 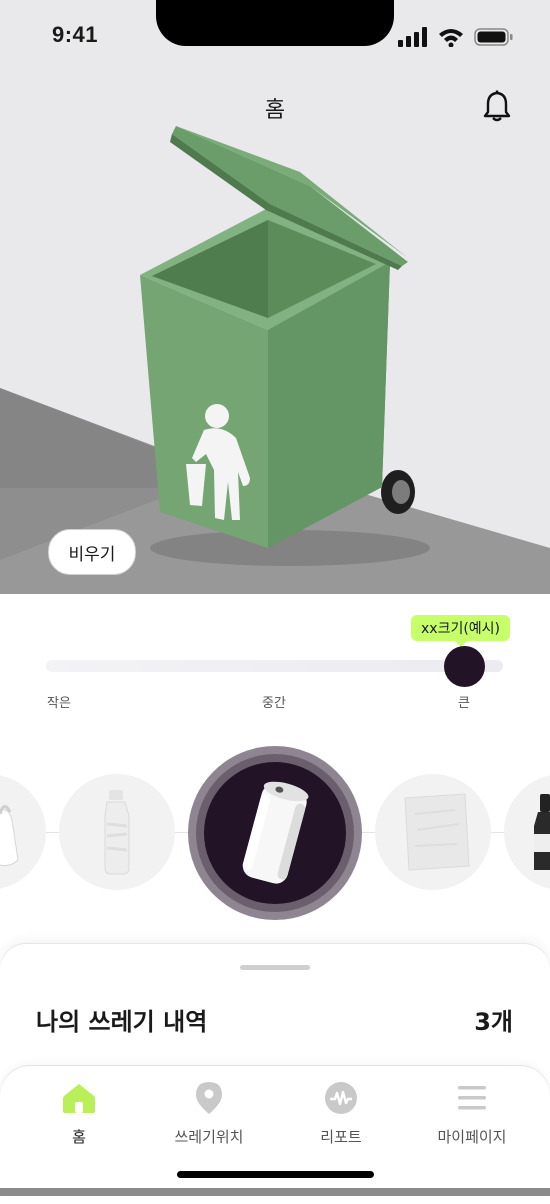 What do you see at coordinates (79, 1113) in the screenshot?
I see `tab-home: 홈` at bounding box center [79, 1113].